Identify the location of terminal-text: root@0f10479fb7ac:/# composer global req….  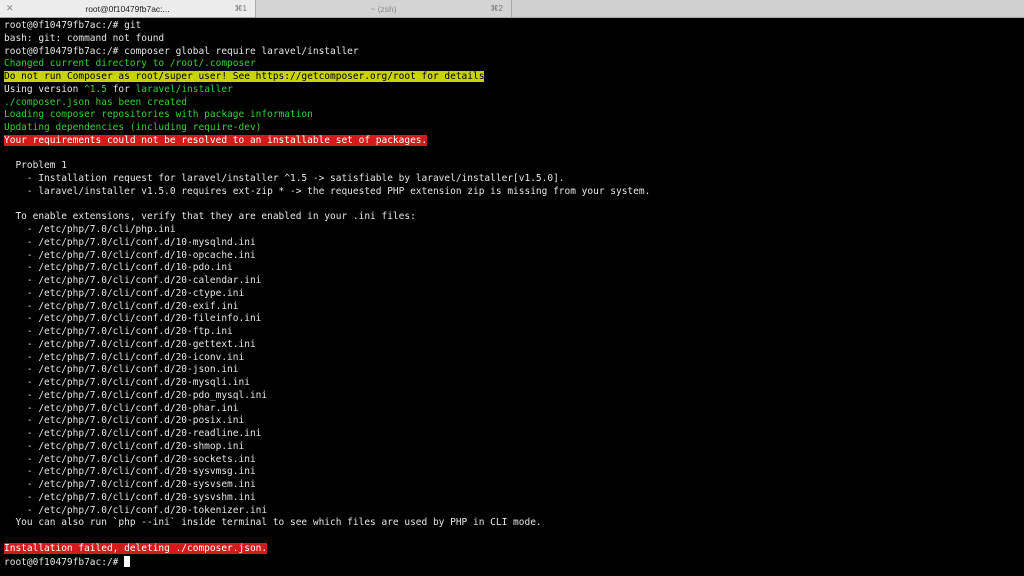
(181, 51).